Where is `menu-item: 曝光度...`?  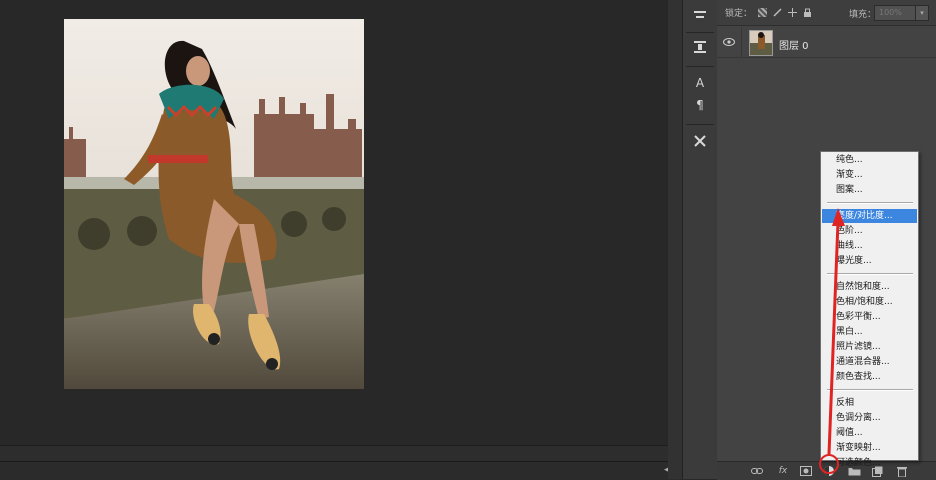
menu-item: 曝光度... is located at coordinates (869, 261).